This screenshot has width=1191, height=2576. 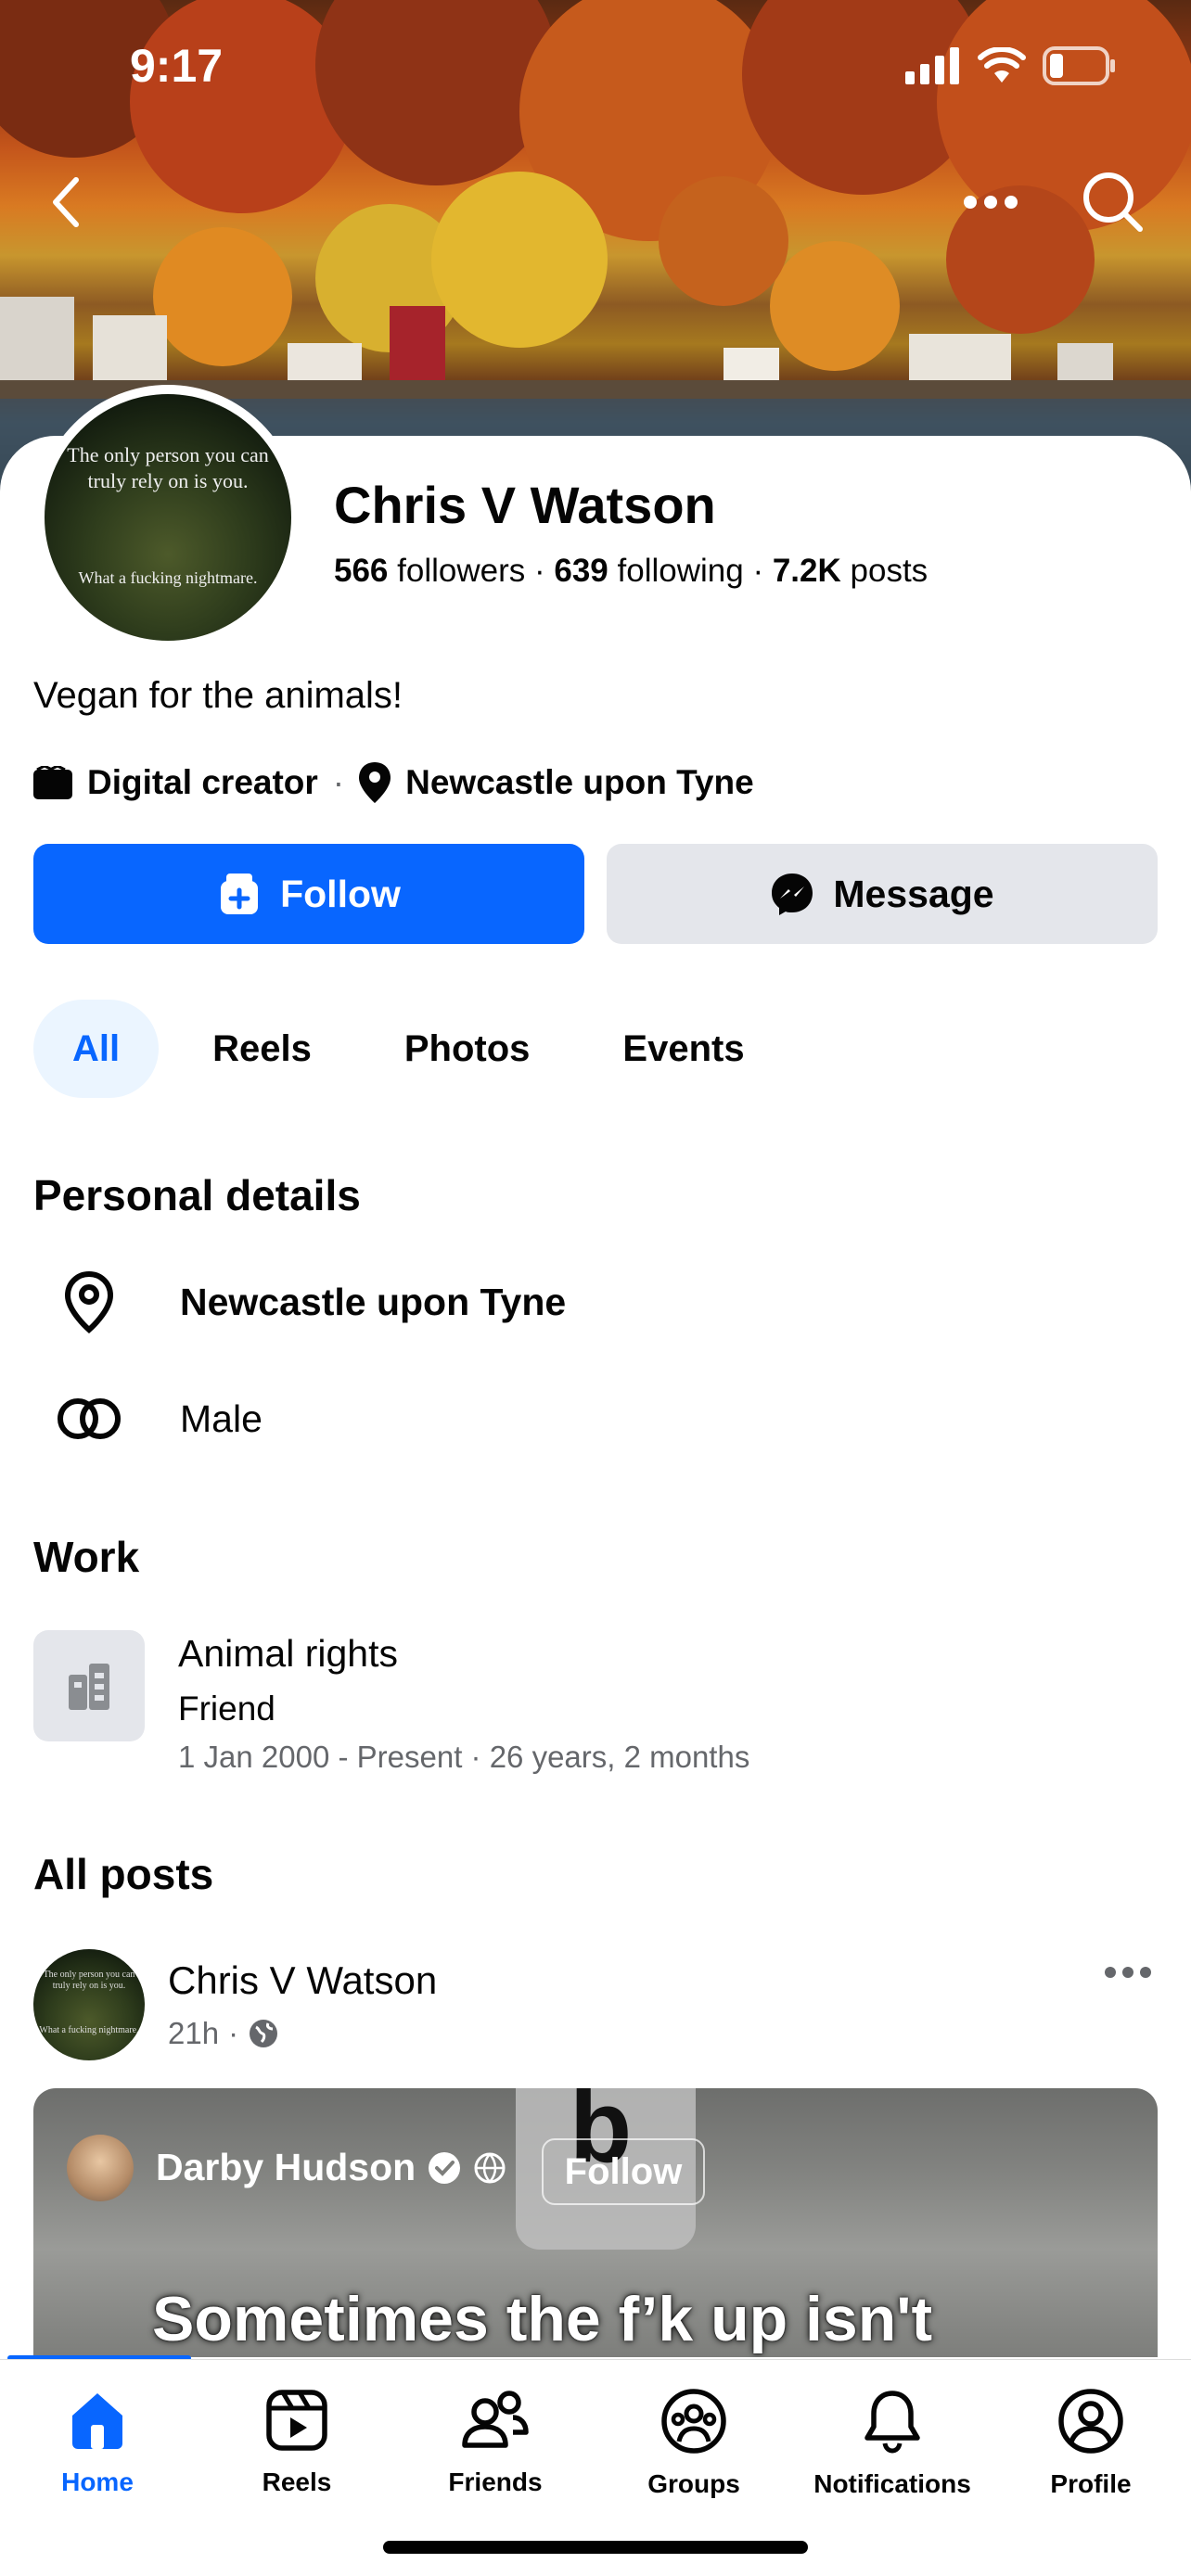 I want to click on status-icons, so click(x=1011, y=66).